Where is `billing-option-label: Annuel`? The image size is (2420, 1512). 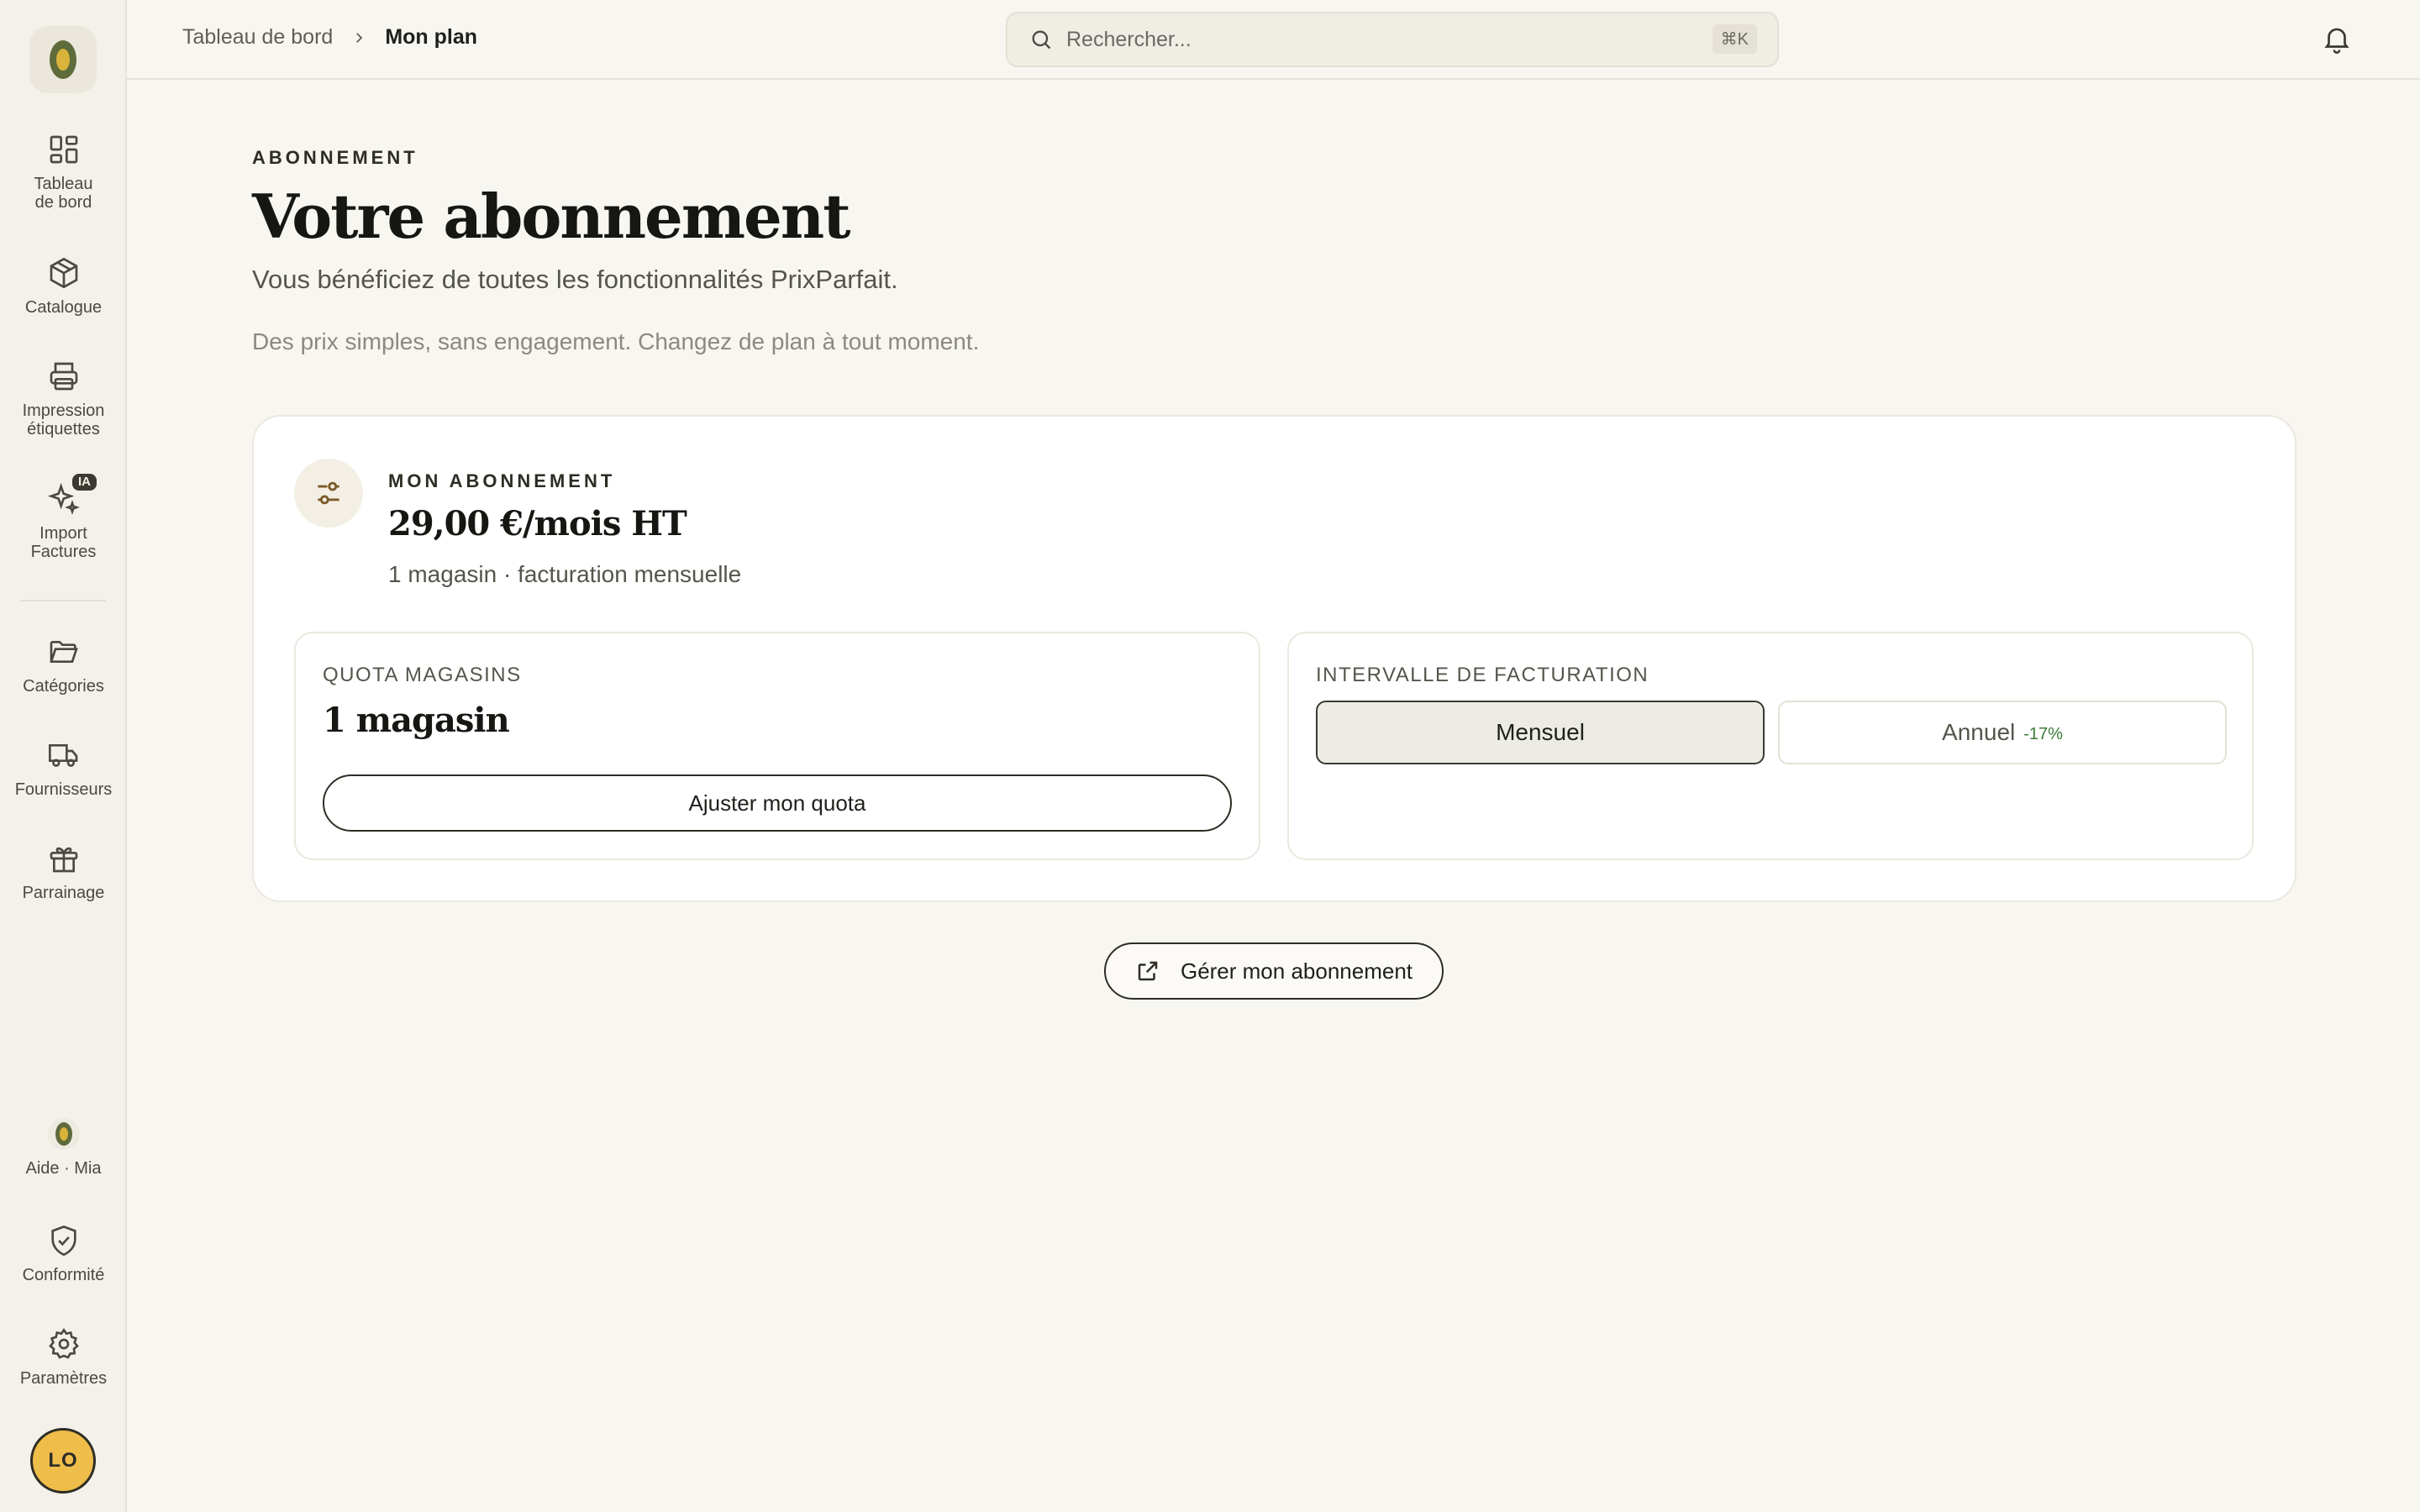 billing-option-label: Annuel is located at coordinates (1979, 732).